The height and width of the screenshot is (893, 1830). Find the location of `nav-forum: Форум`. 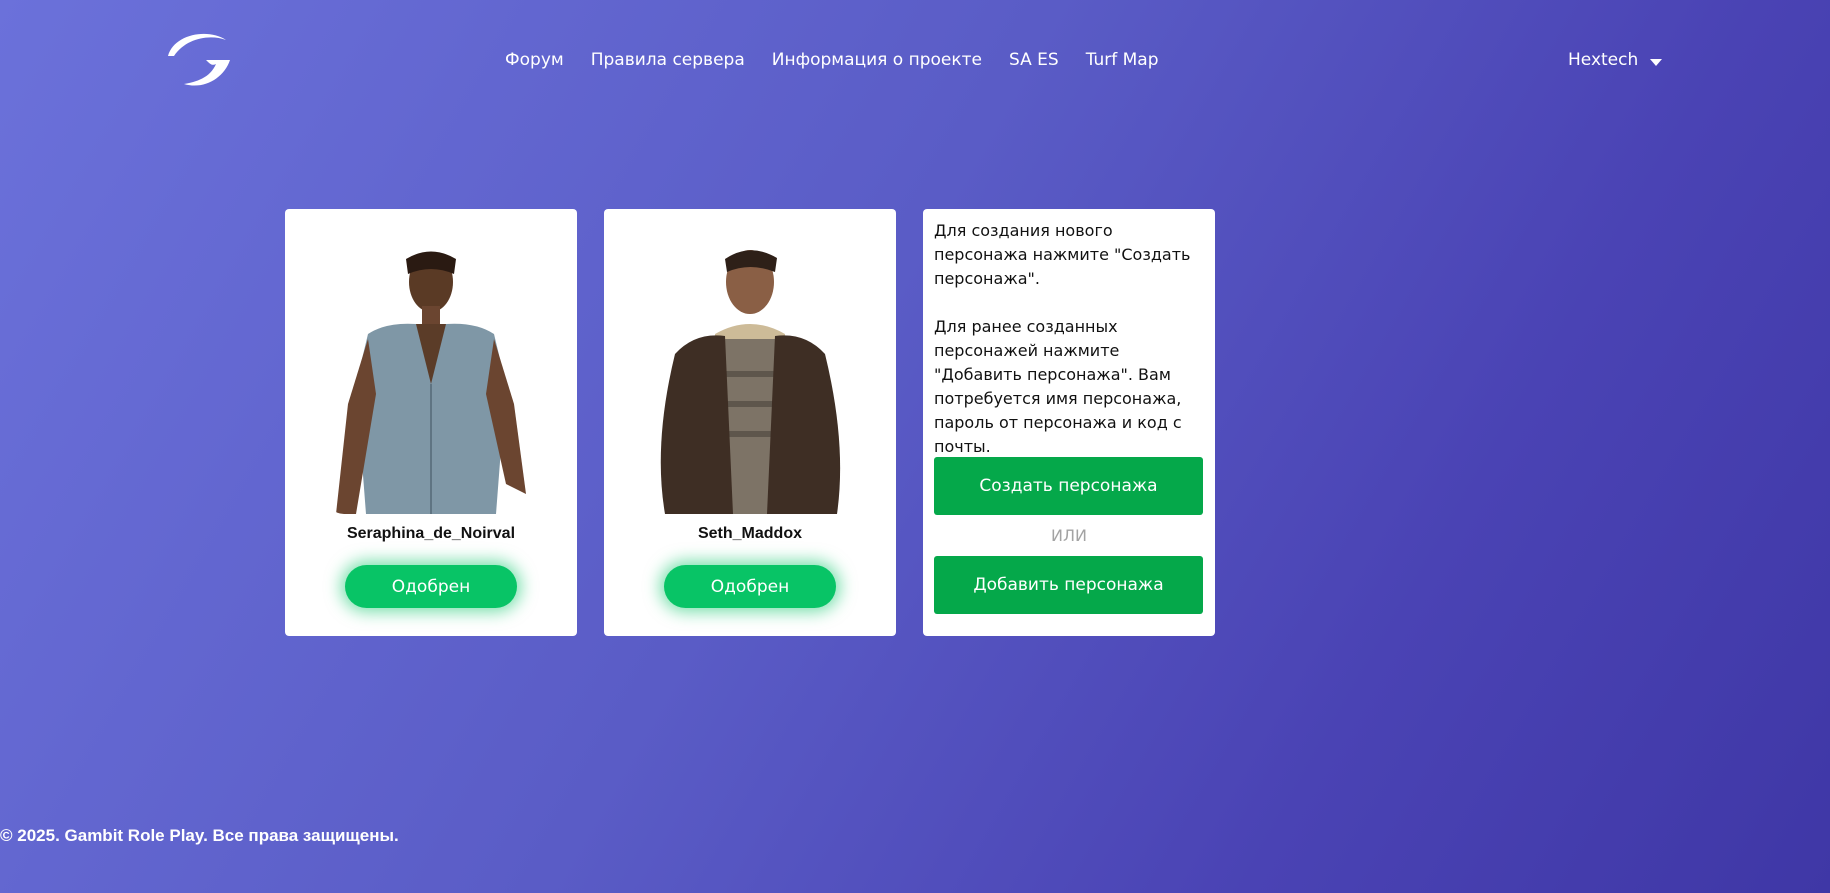

nav-forum: Форум is located at coordinates (534, 60).